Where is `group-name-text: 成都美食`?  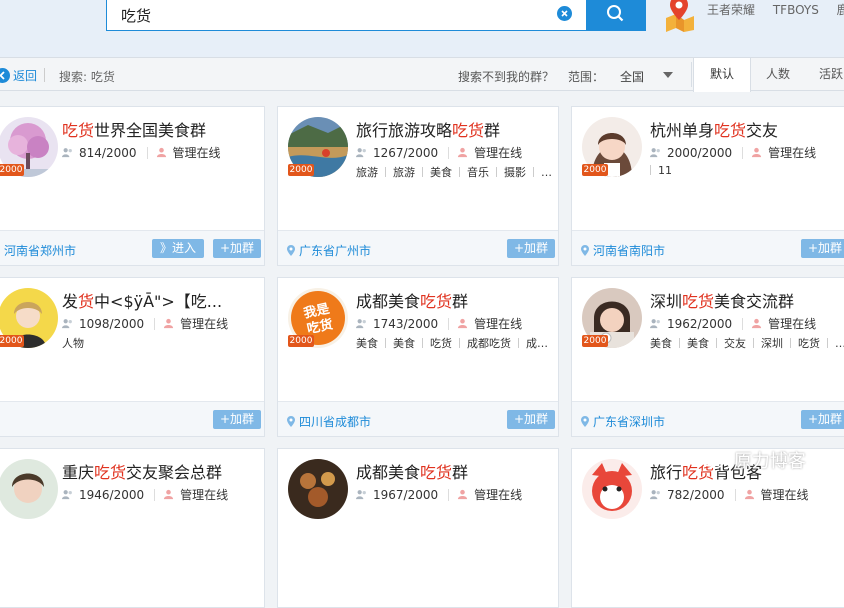
group-name-text: 成都美食 is located at coordinates (388, 301).